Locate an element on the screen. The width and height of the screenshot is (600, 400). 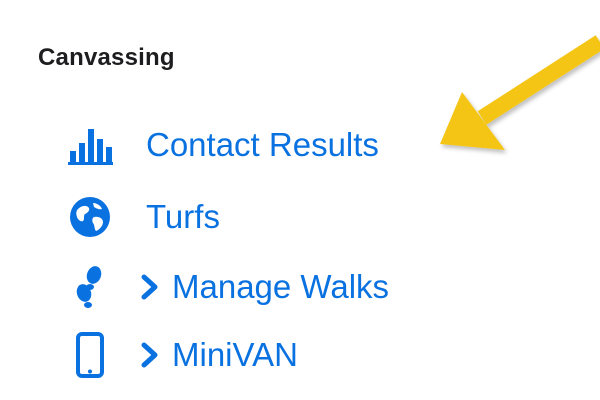
menu-item-label: MiniVAN is located at coordinates (235, 355).